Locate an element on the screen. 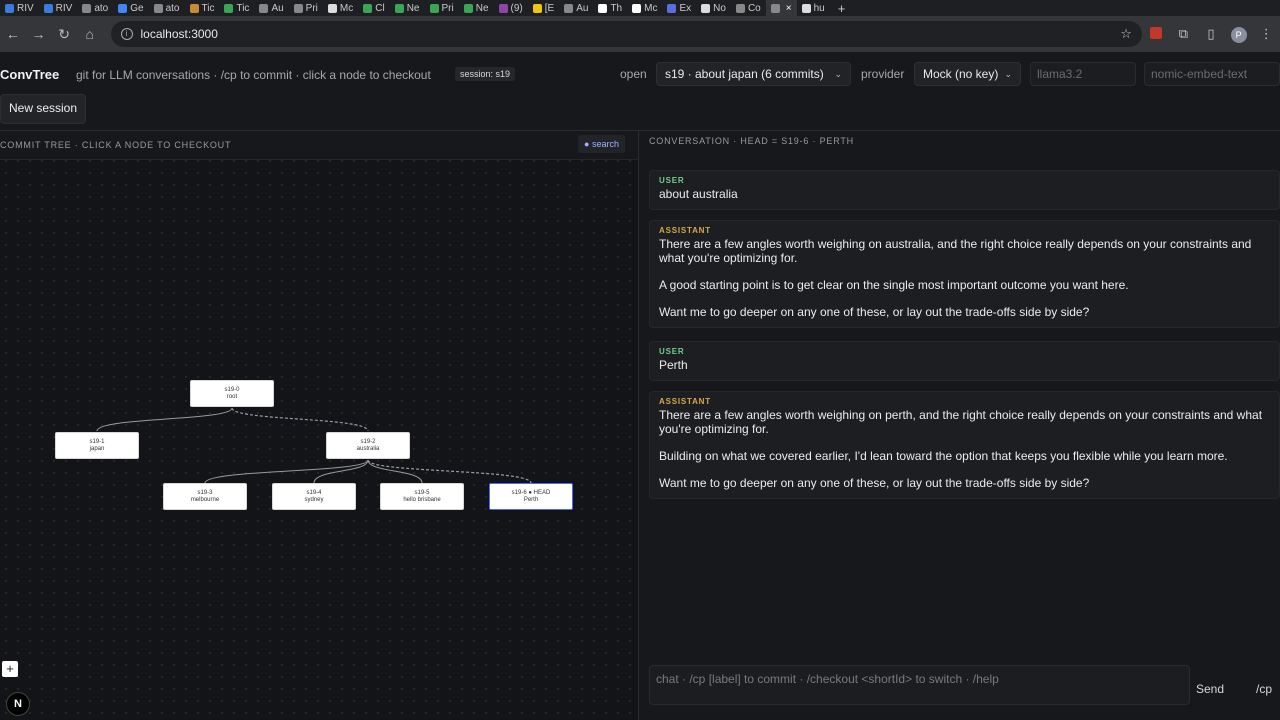  browser-menu-icon: ⋮ is located at coordinates (1266, 34).